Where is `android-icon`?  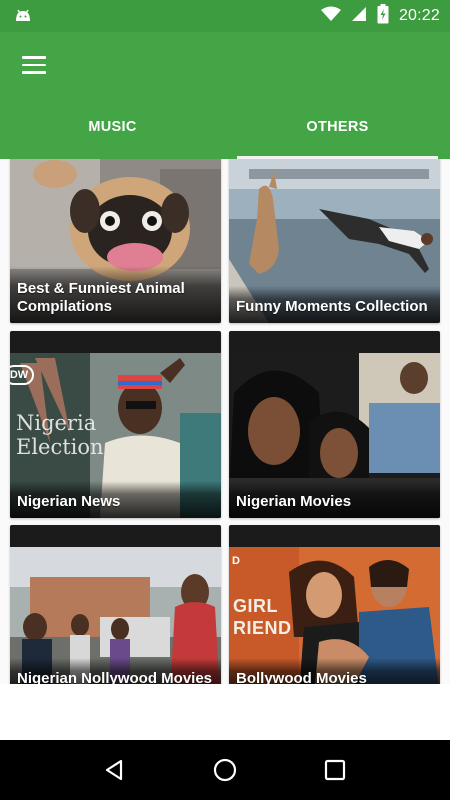 android-icon is located at coordinates (23, 15).